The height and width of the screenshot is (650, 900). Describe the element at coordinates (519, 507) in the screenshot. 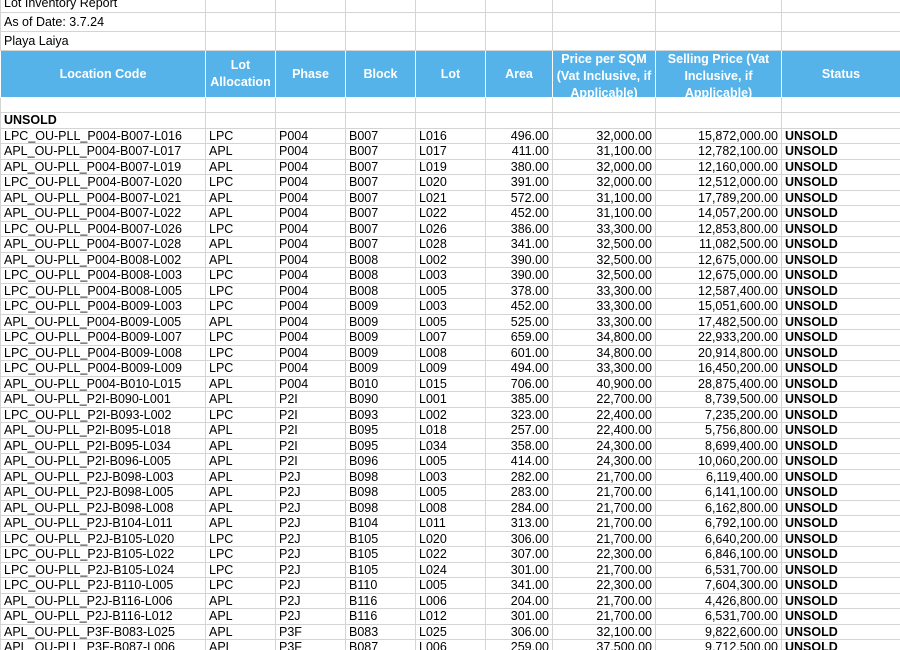

I see `area-cell: 284.00` at that location.